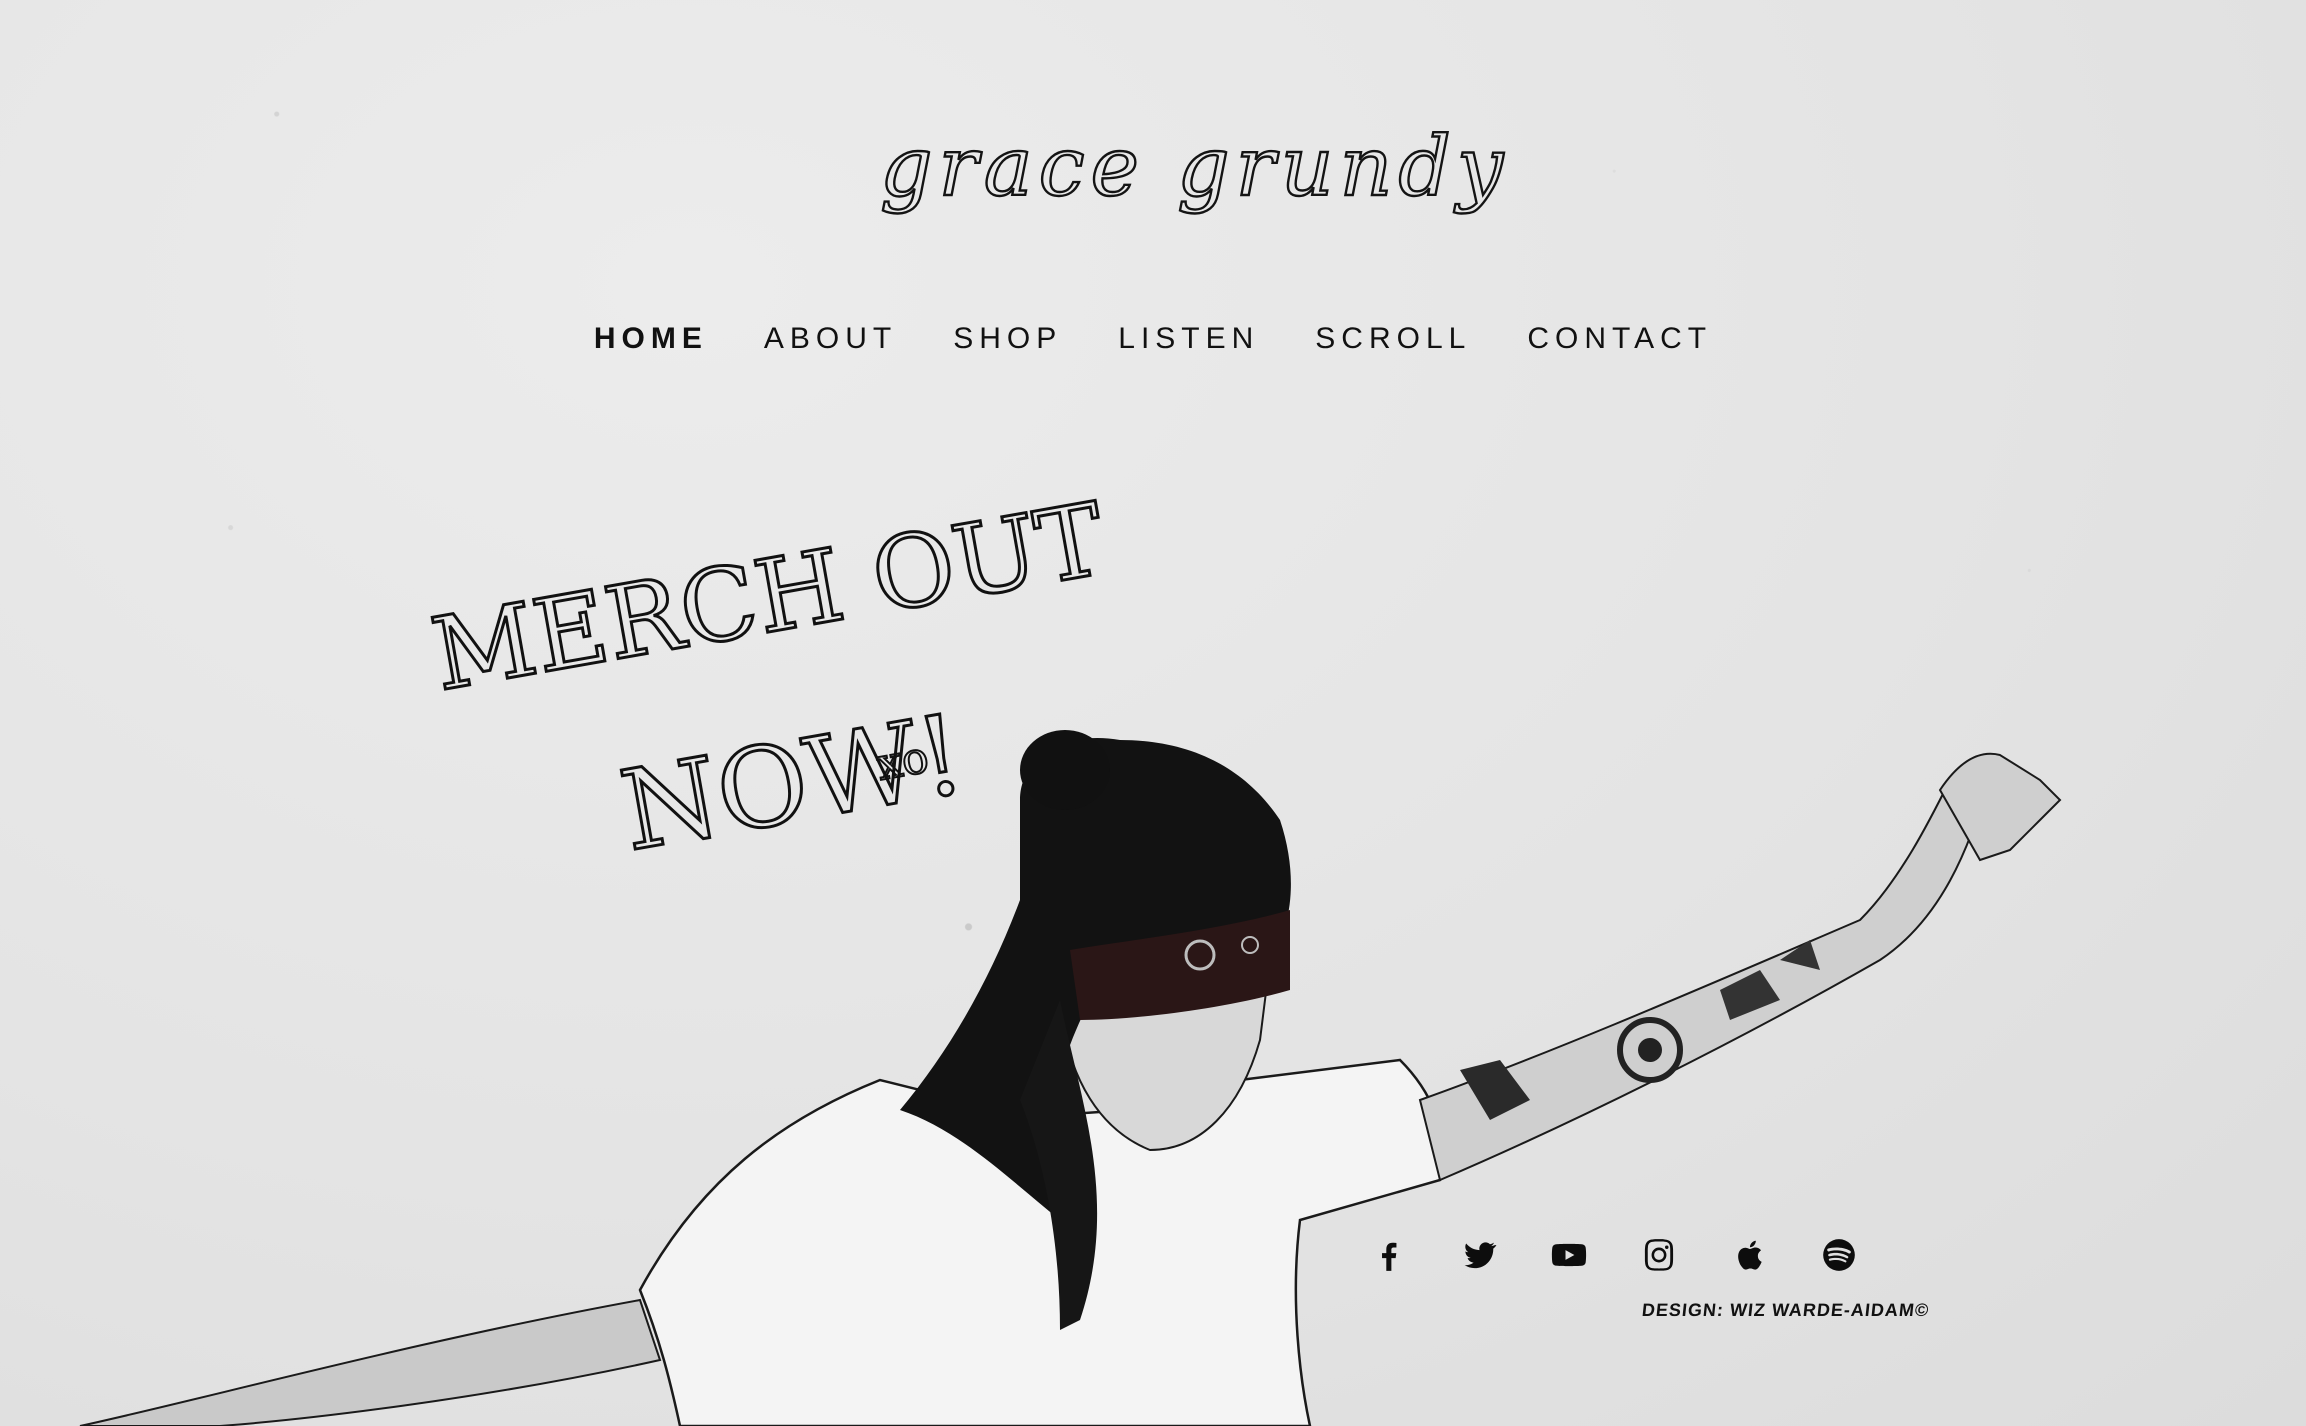 This screenshot has width=2306, height=1426. Describe the element at coordinates (1749, 1255) in the screenshot. I see `apple-music-icon` at that location.